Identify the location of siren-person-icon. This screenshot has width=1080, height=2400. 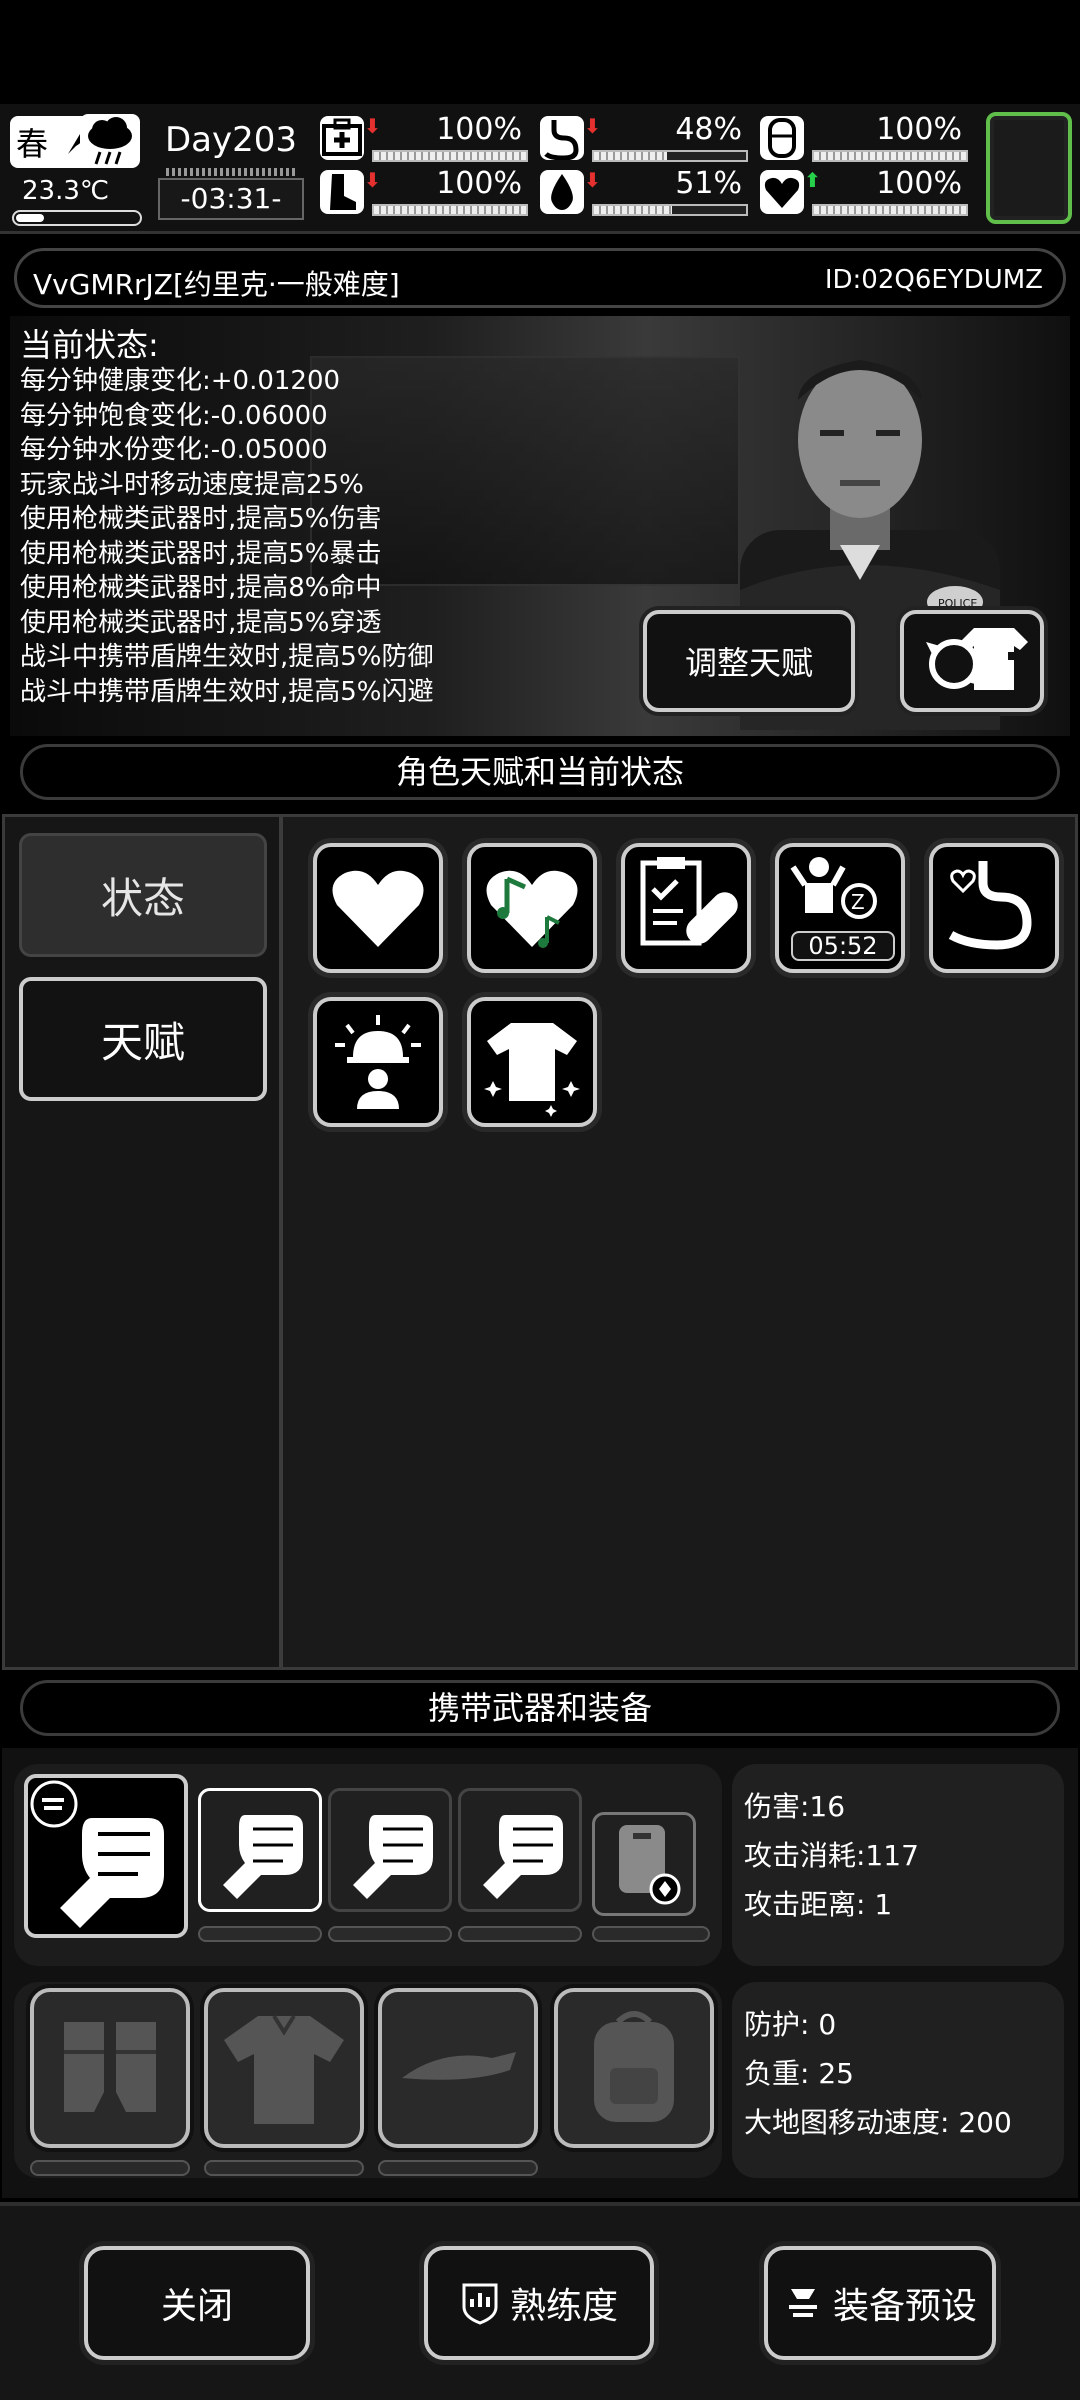
(378, 1062).